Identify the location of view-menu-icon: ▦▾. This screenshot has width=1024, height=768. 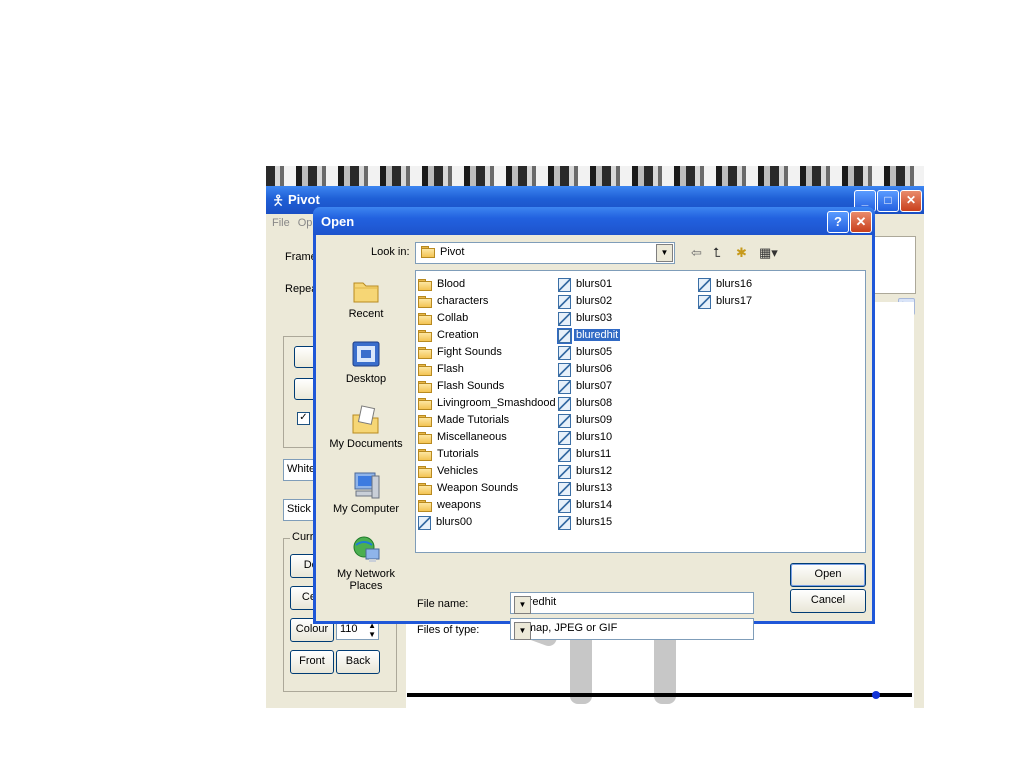
(768, 253).